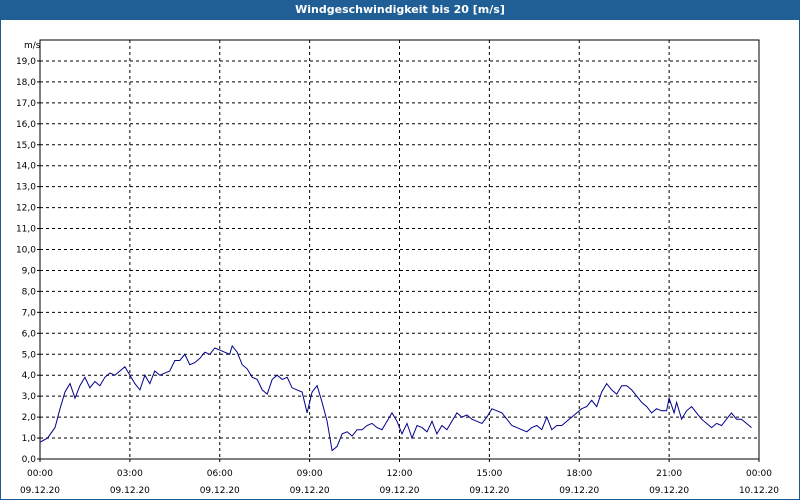 The height and width of the screenshot is (500, 800). I want to click on x-tick-time: 06:00, so click(220, 474).